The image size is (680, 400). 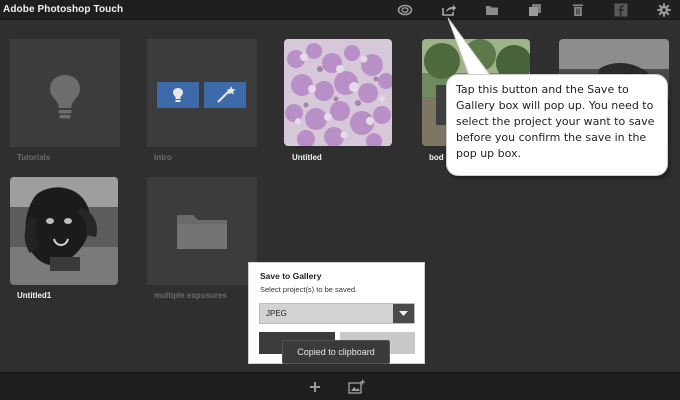 I want to click on multiple-exposures-label: multiple exposures, so click(x=190, y=295).